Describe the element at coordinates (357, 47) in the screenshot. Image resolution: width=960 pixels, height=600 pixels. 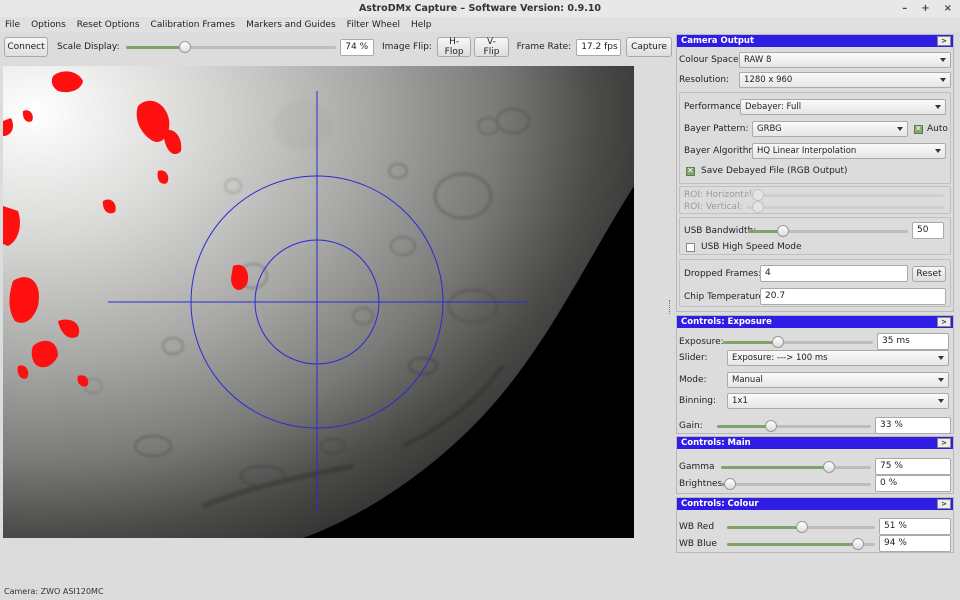
I see `scale-display-value: 74 %` at that location.